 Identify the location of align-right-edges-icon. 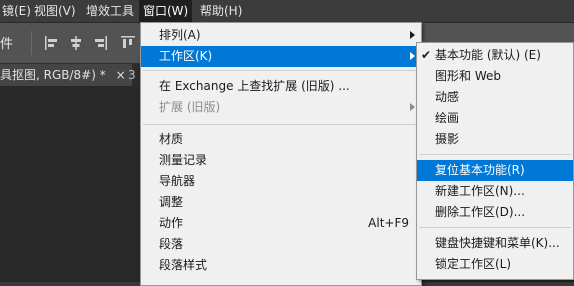
(100, 43).